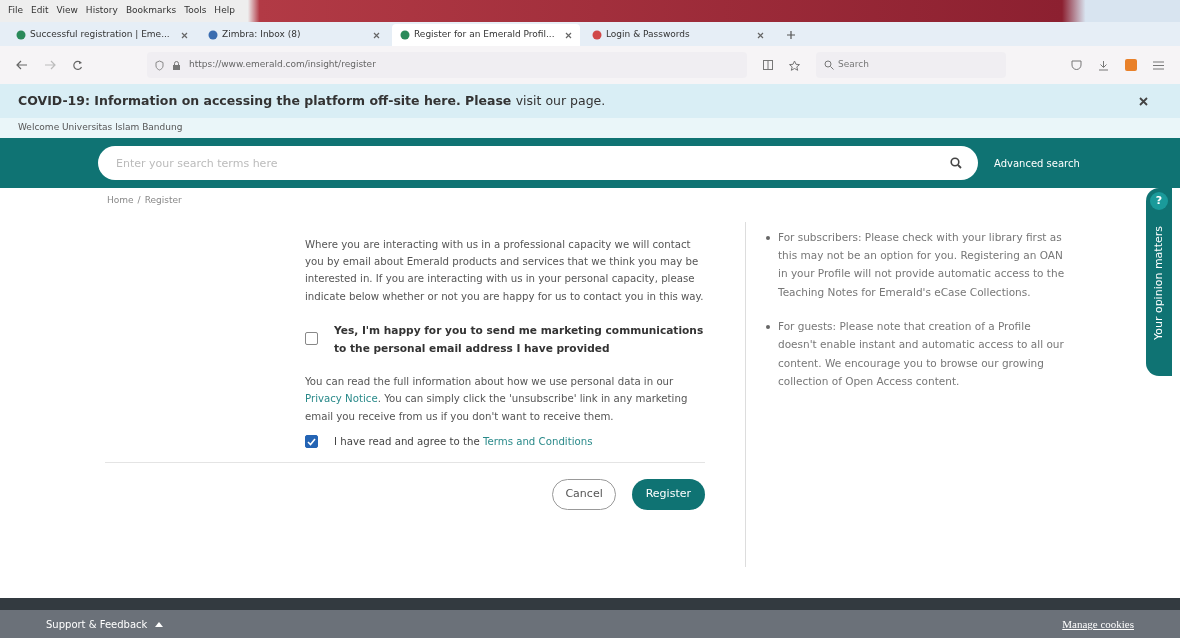 The image size is (1180, 638). What do you see at coordinates (159, 65) in the screenshot?
I see `shield-icon` at bounding box center [159, 65].